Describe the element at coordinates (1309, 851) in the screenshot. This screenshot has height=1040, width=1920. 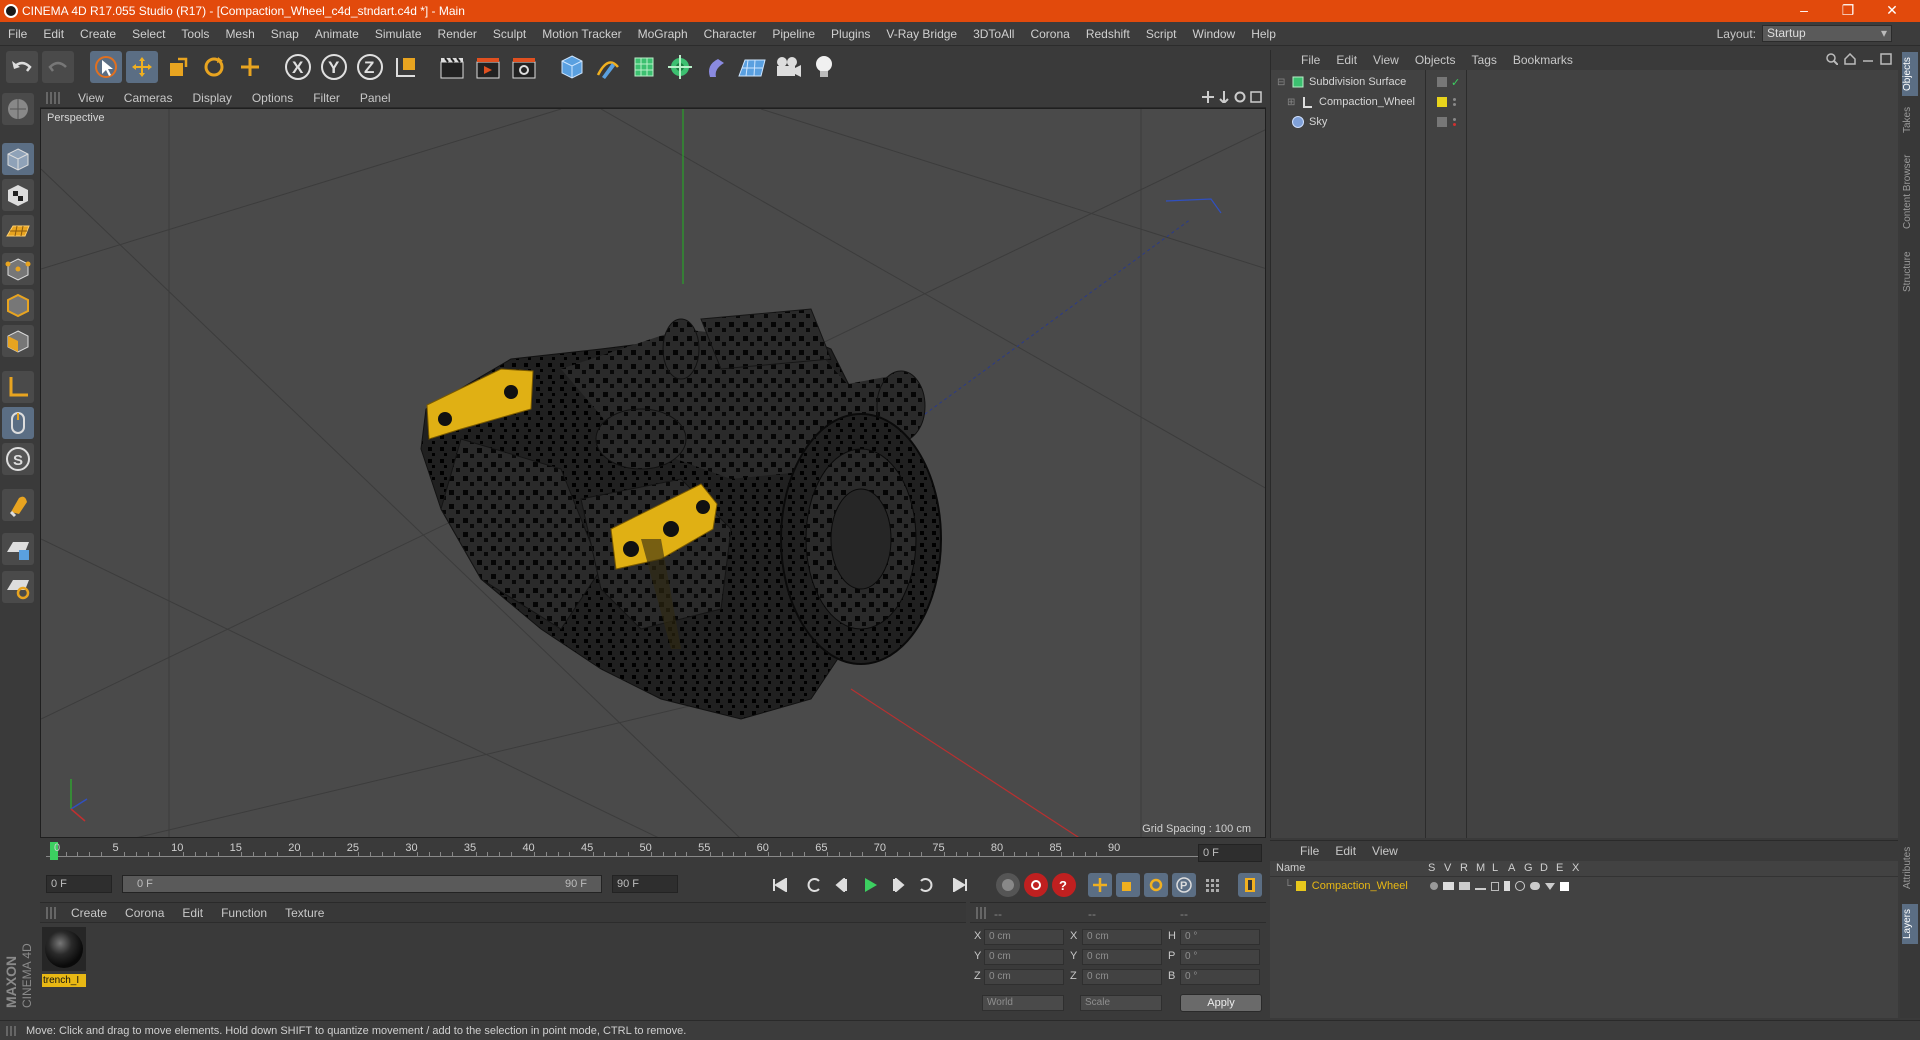
I see `layer-menu-file: File` at that location.